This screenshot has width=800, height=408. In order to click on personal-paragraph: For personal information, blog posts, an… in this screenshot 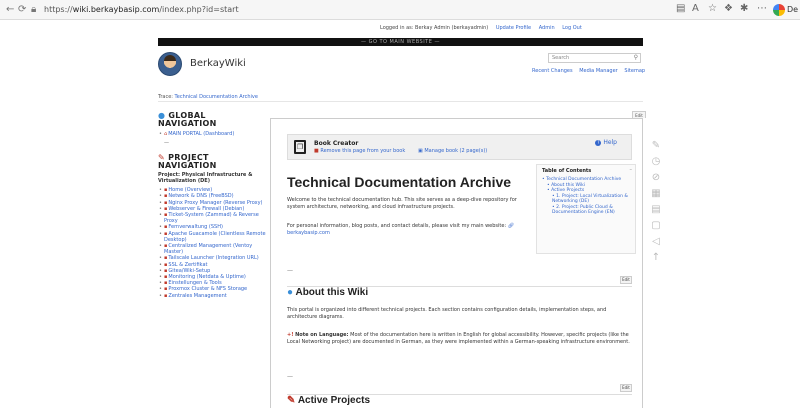, I will do `click(406, 230)`.